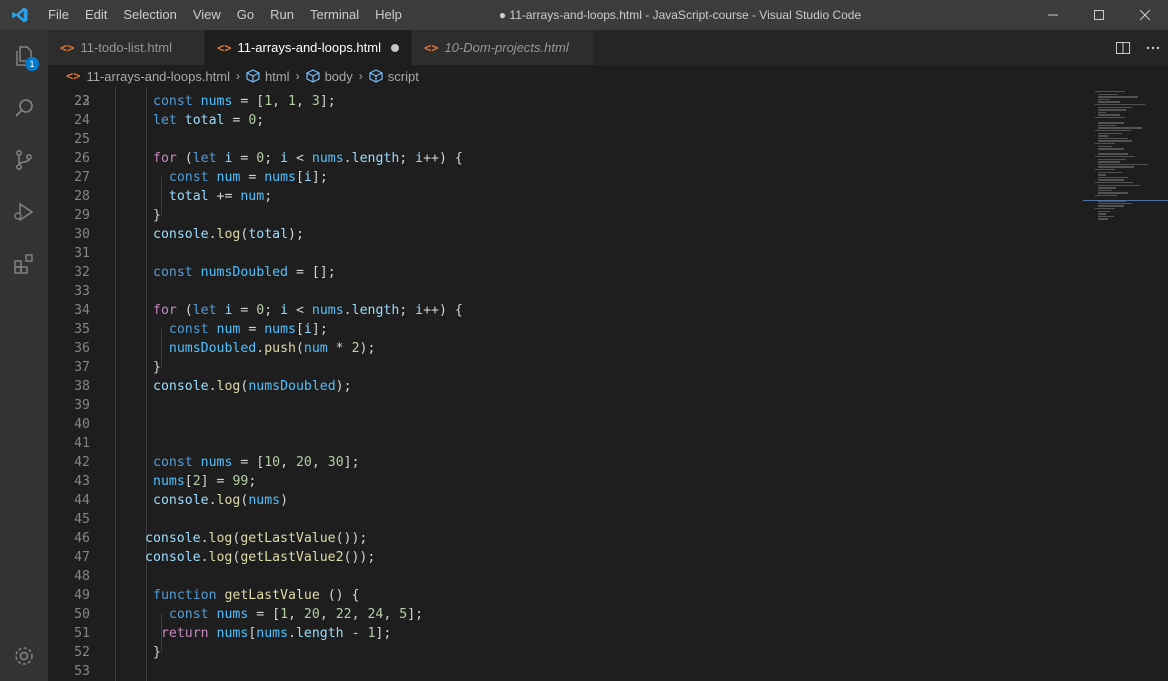  Describe the element at coordinates (207, 15) in the screenshot. I see `menu-view: View` at that location.